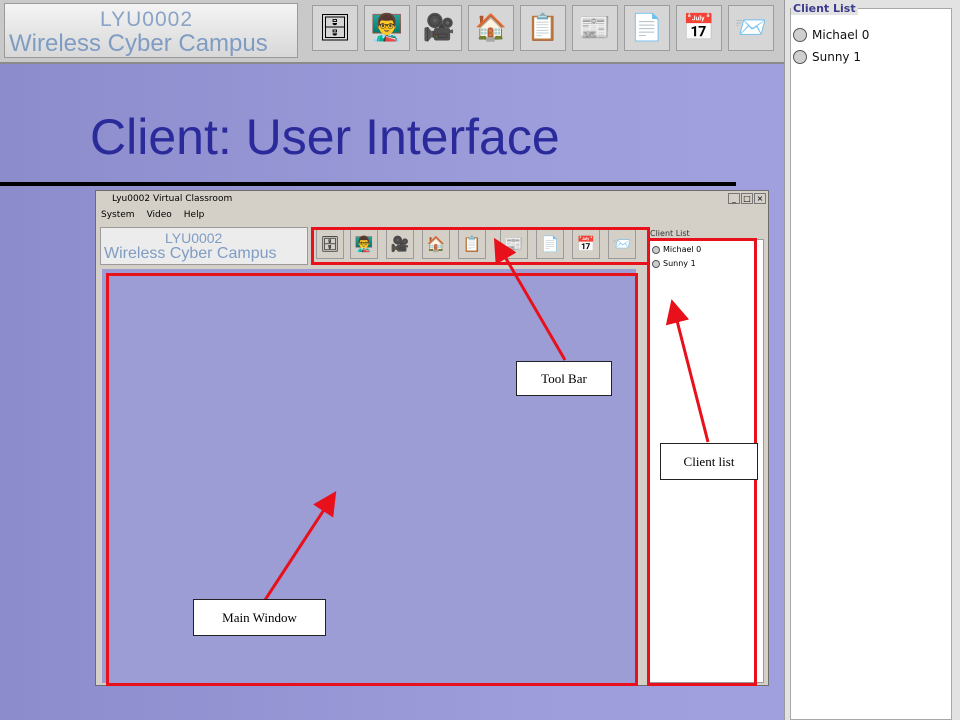 The image size is (960, 720). I want to click on main-window-callout: Main Window, so click(259, 617).